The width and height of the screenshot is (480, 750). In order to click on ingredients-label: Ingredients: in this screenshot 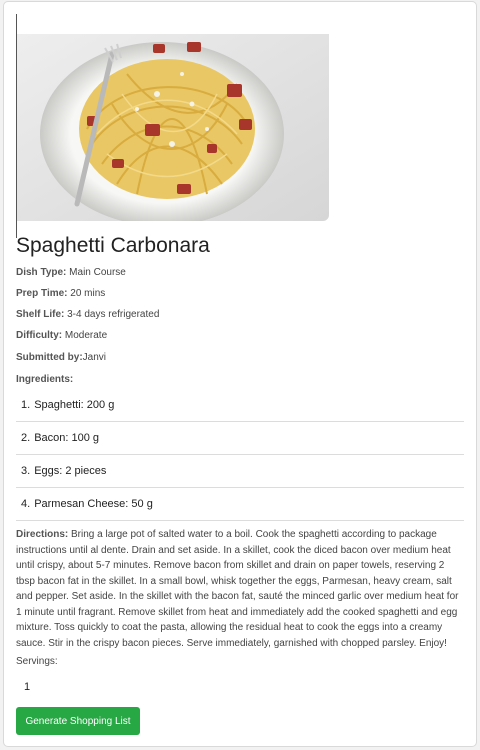, I will do `click(45, 379)`.